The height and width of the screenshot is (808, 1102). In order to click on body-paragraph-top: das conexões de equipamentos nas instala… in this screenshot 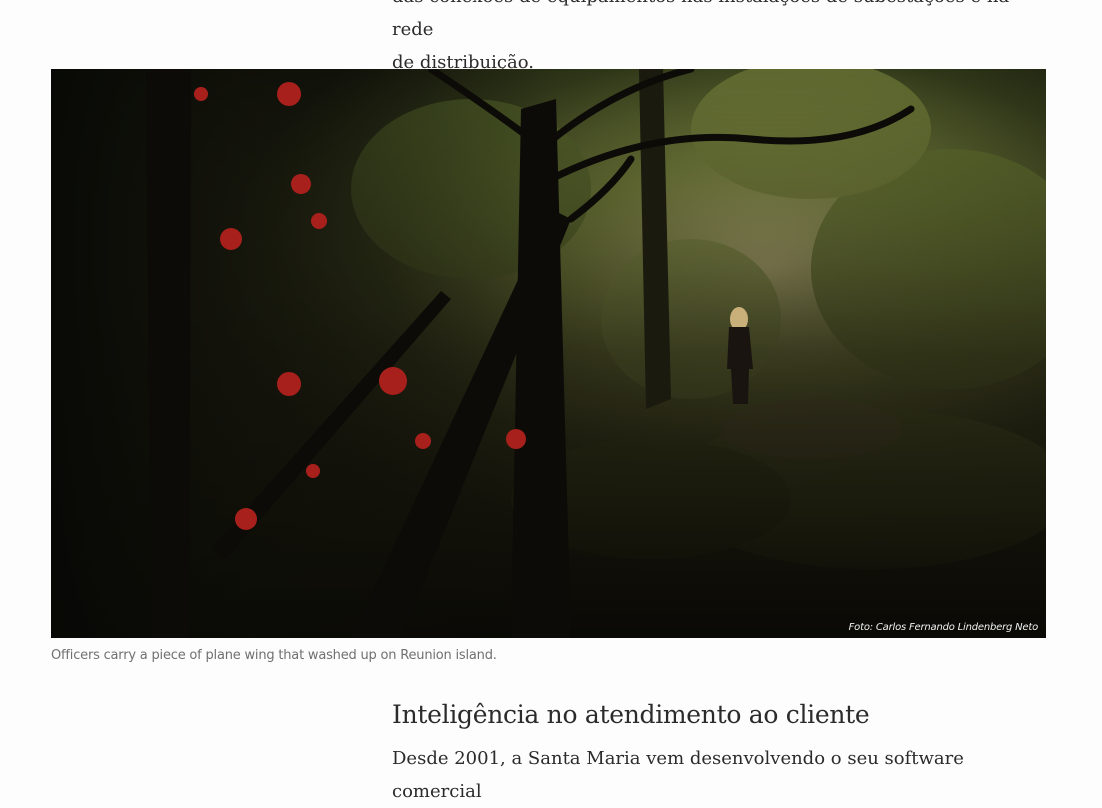, I will do `click(717, 39)`.